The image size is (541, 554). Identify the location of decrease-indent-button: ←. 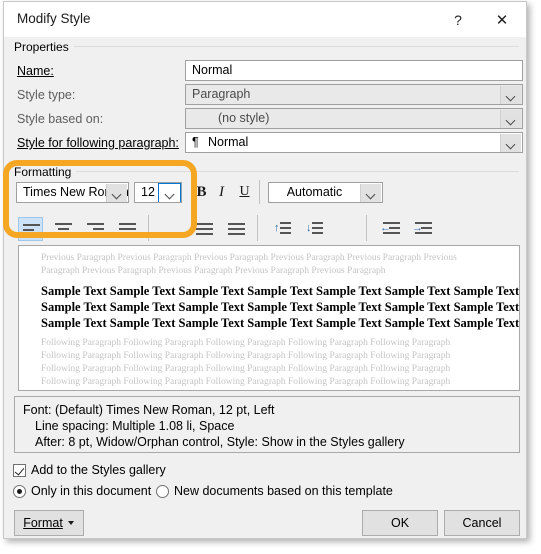
(389, 229).